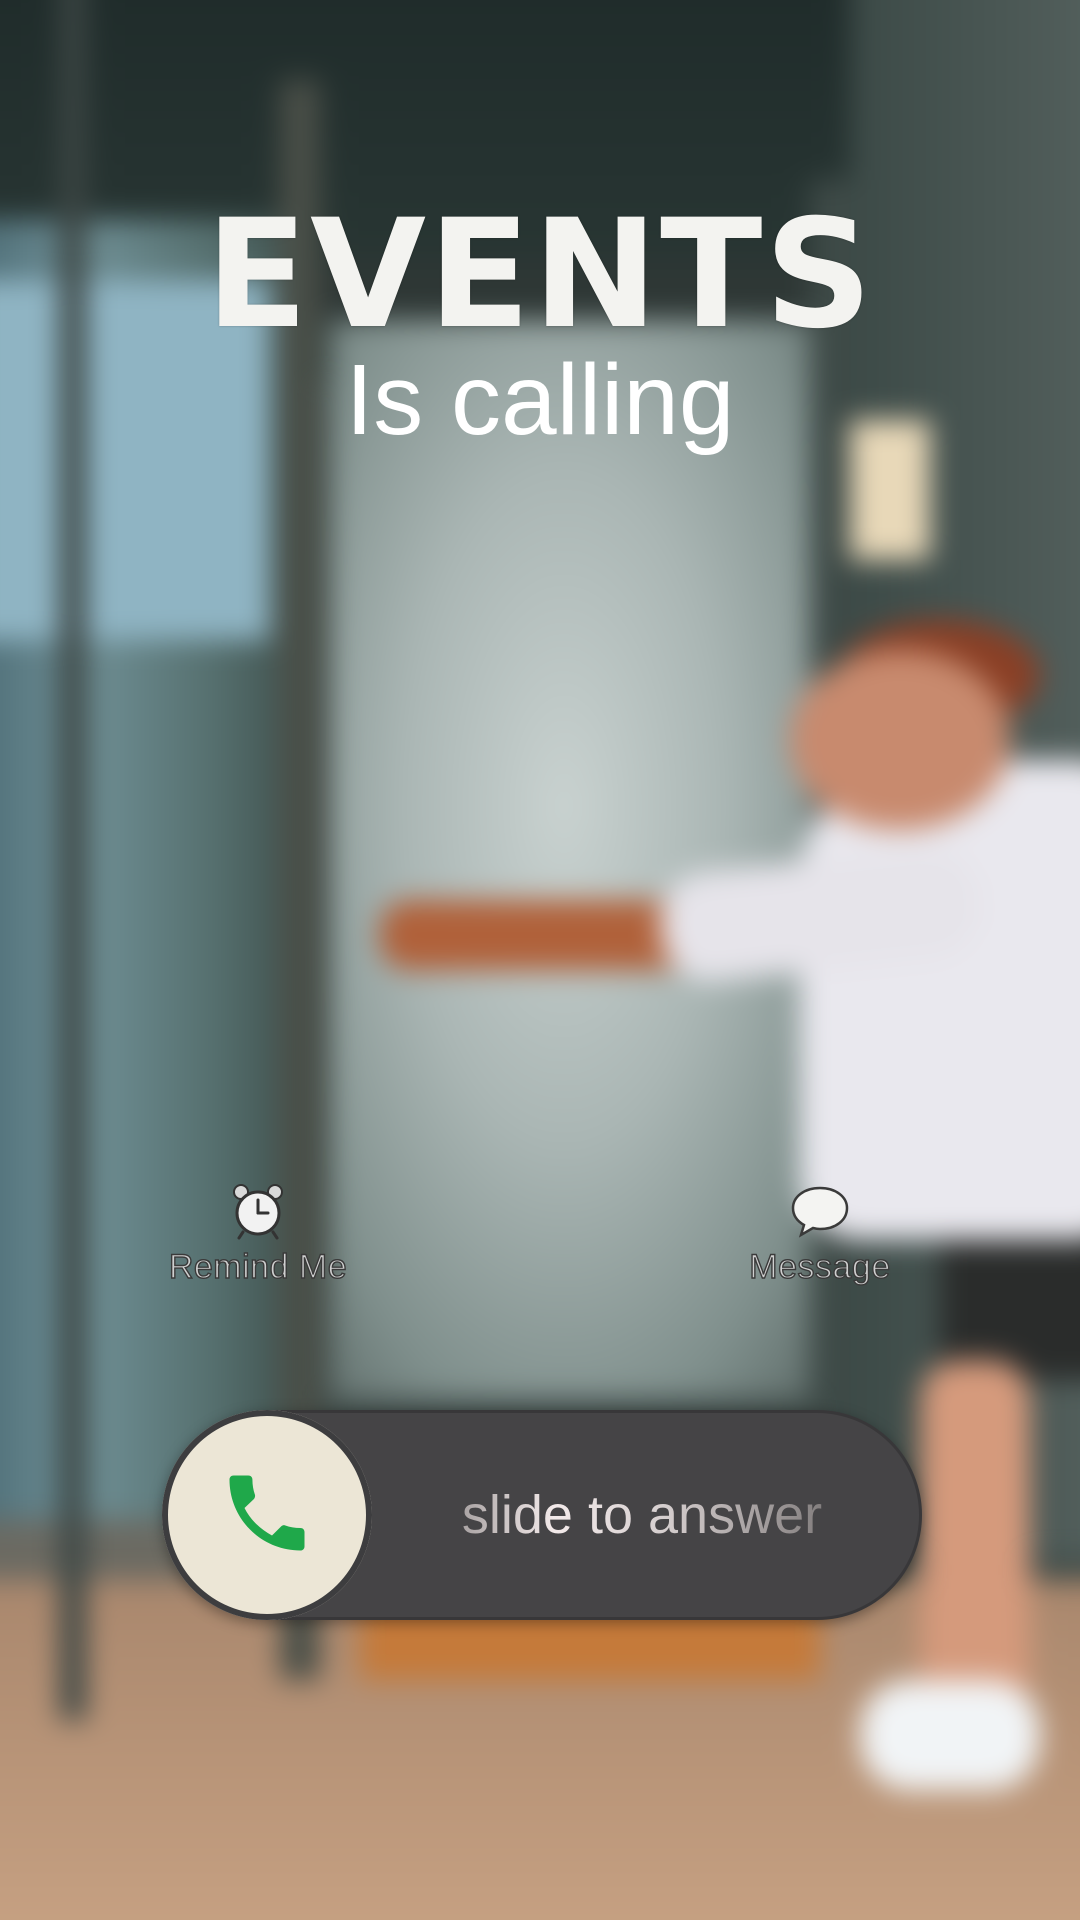  What do you see at coordinates (540, 400) in the screenshot?
I see `call-status-text: Is calling` at bounding box center [540, 400].